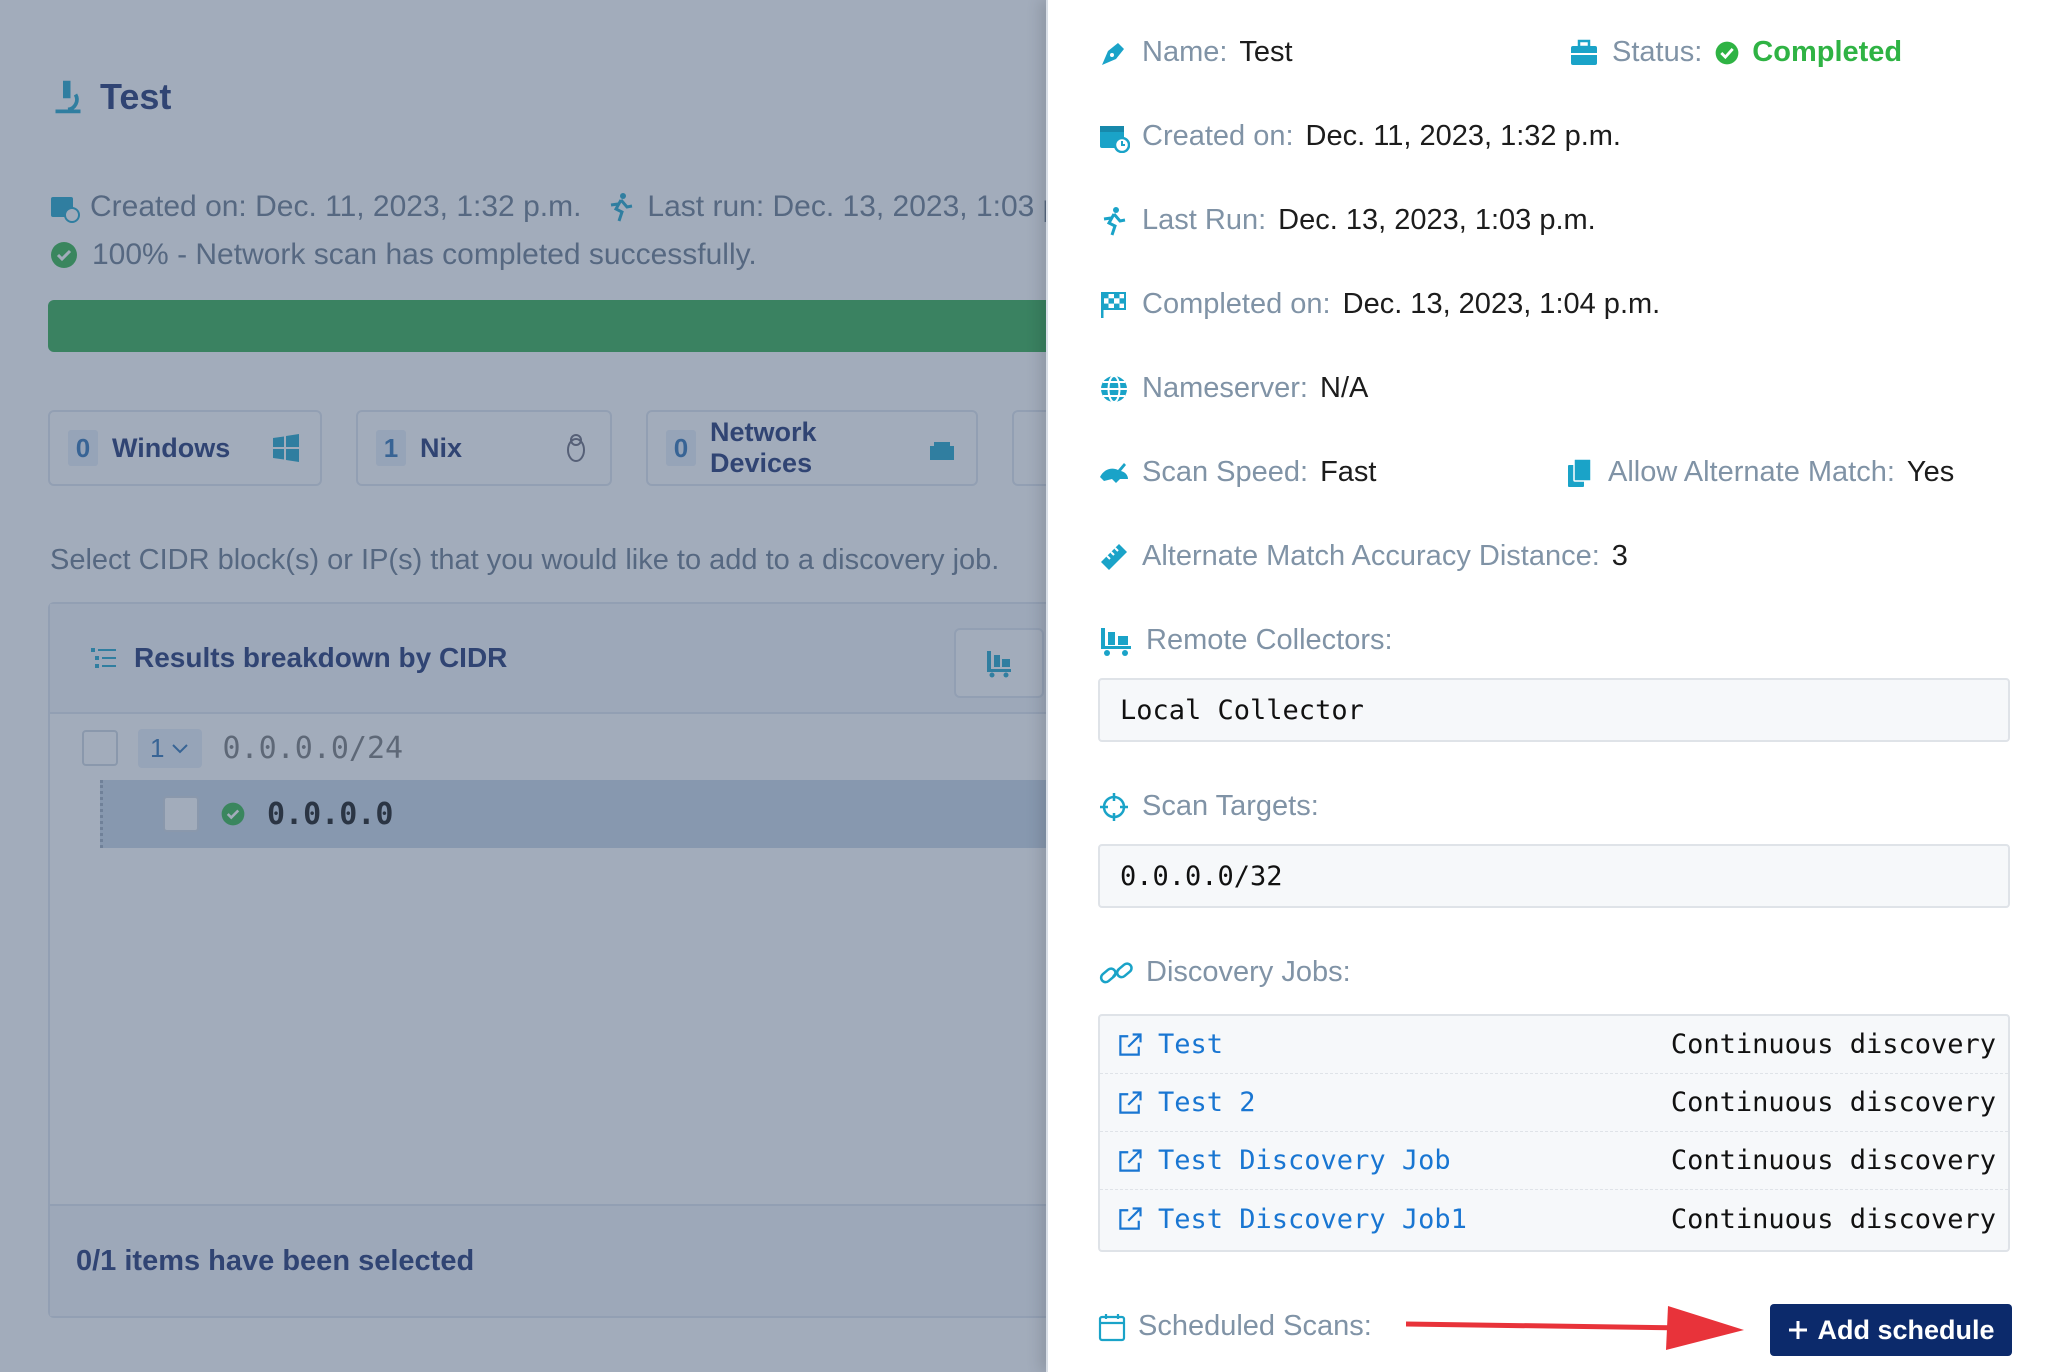 This screenshot has width=2046, height=1372. What do you see at coordinates (484, 448) in the screenshot?
I see `os-card-nix: 1 Nix` at bounding box center [484, 448].